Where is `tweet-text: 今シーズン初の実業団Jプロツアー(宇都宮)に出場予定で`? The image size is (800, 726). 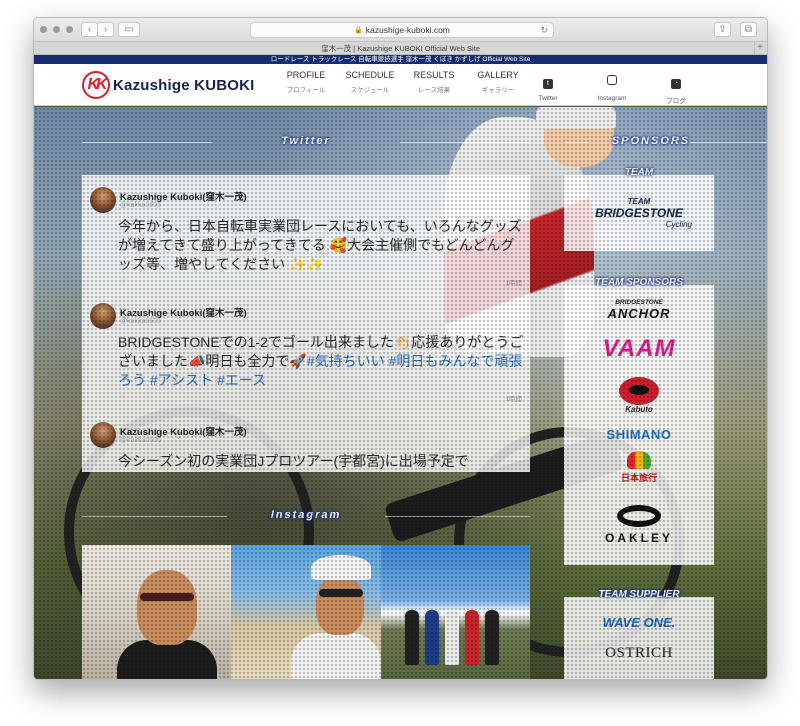
tweet-text: 今シーズン初の実業団Jプロツアー(宇都宮)に出場予定で is located at coordinates (293, 461).